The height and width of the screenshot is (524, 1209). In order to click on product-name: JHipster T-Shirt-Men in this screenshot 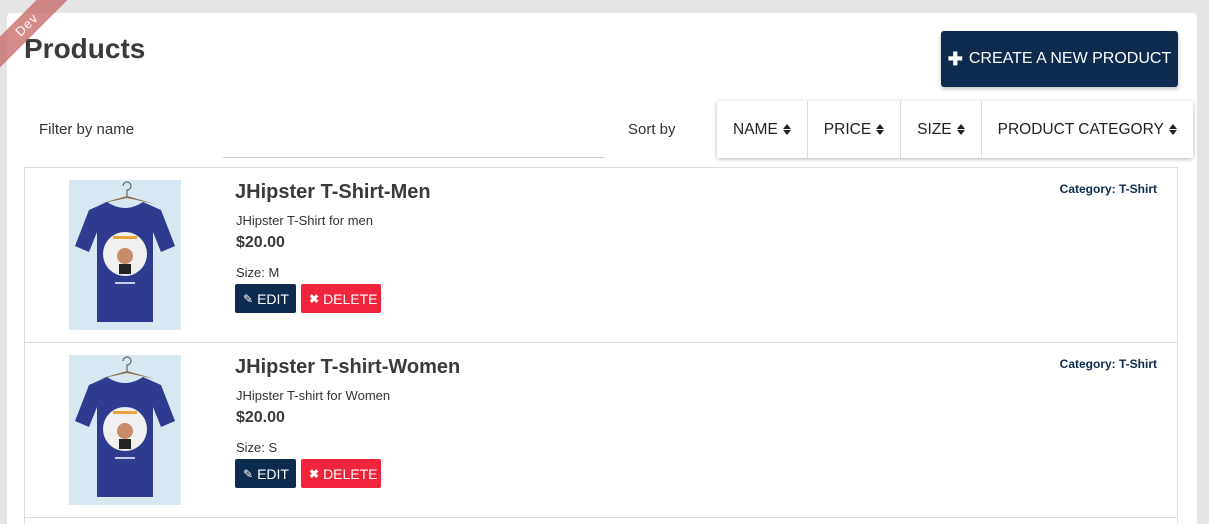, I will do `click(333, 192)`.